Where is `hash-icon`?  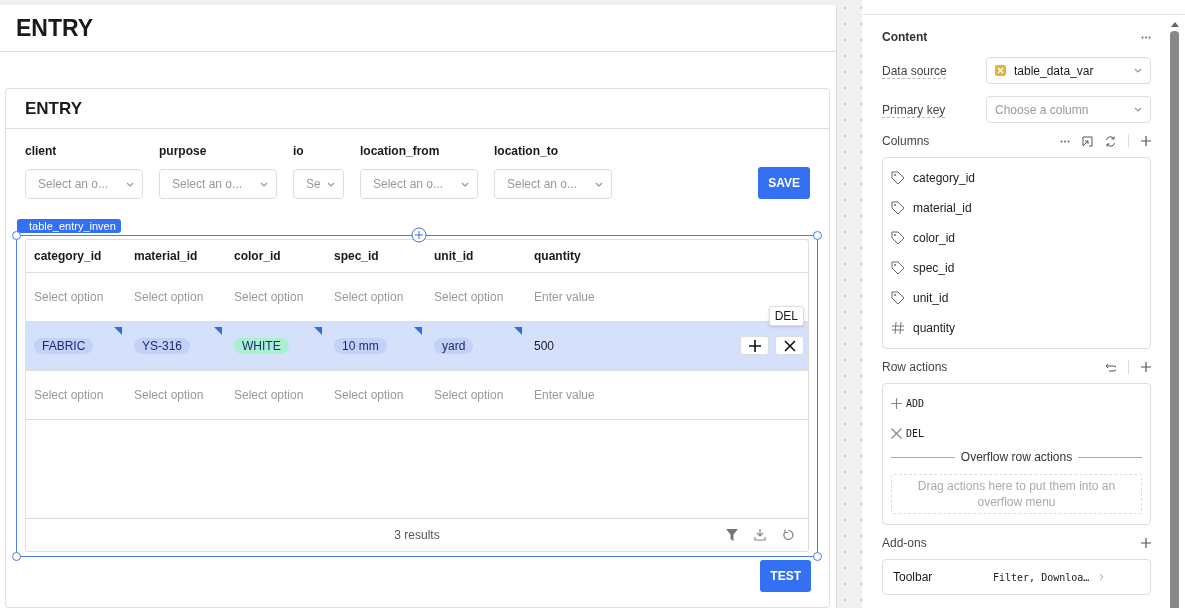 hash-icon is located at coordinates (898, 328).